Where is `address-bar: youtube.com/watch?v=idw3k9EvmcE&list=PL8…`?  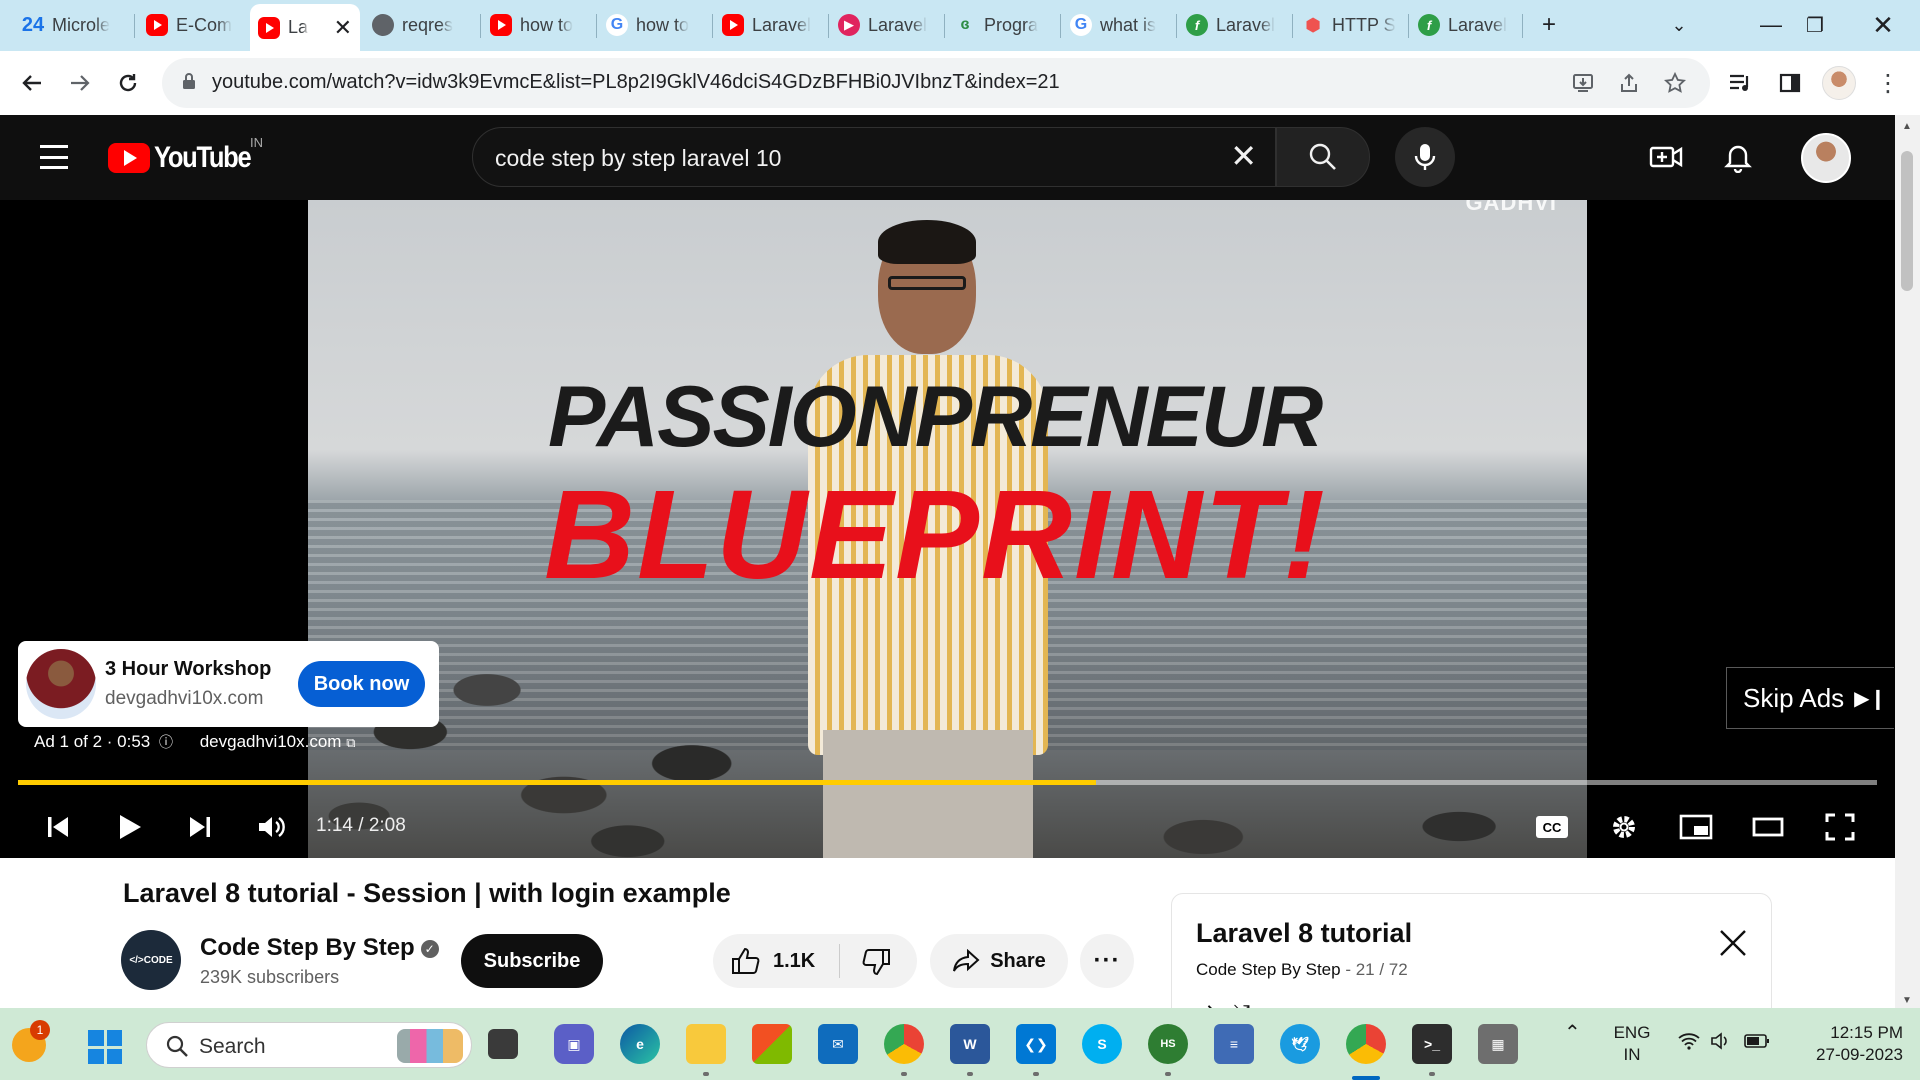 address-bar: youtube.com/watch?v=idw3k9EvmcE&list=PL8… is located at coordinates (936, 83).